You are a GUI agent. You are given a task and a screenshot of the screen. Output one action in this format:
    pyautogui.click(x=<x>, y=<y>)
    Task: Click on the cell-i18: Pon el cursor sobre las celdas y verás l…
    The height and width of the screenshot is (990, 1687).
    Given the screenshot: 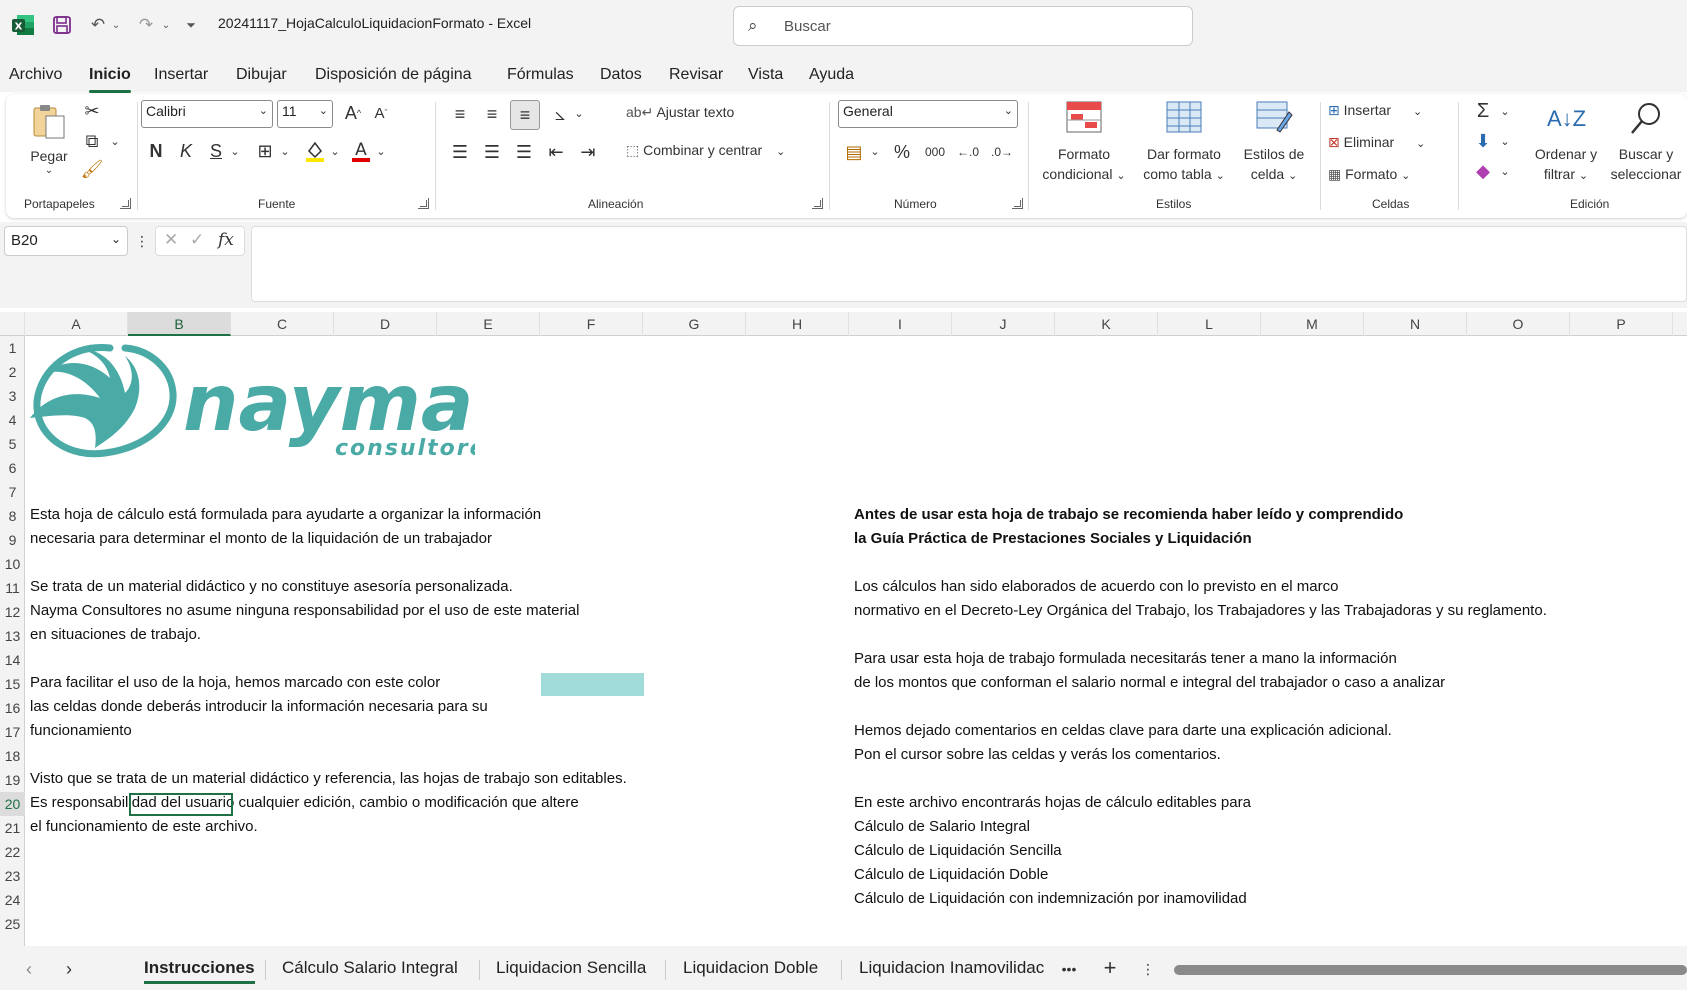 What is the action you would take?
    pyautogui.click(x=1037, y=754)
    